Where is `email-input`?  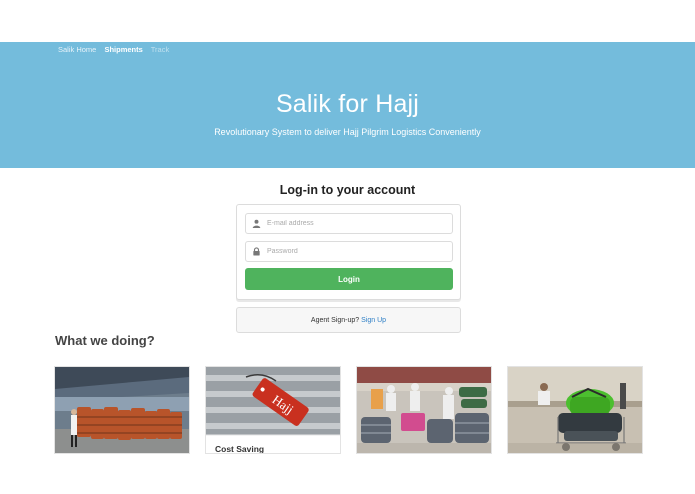
email-input is located at coordinates (352, 223).